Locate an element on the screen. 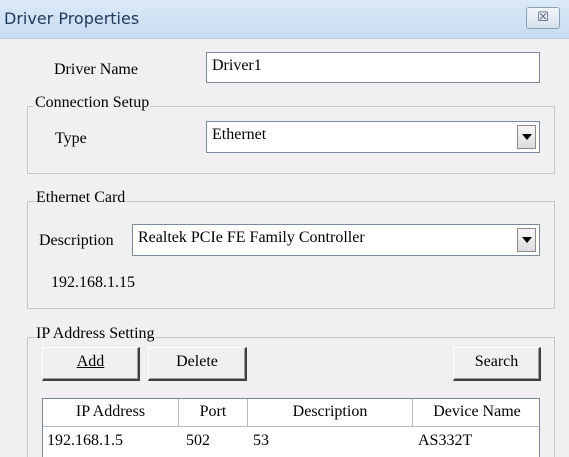 This screenshot has width=569, height=457. description-label: Description is located at coordinates (76, 240).